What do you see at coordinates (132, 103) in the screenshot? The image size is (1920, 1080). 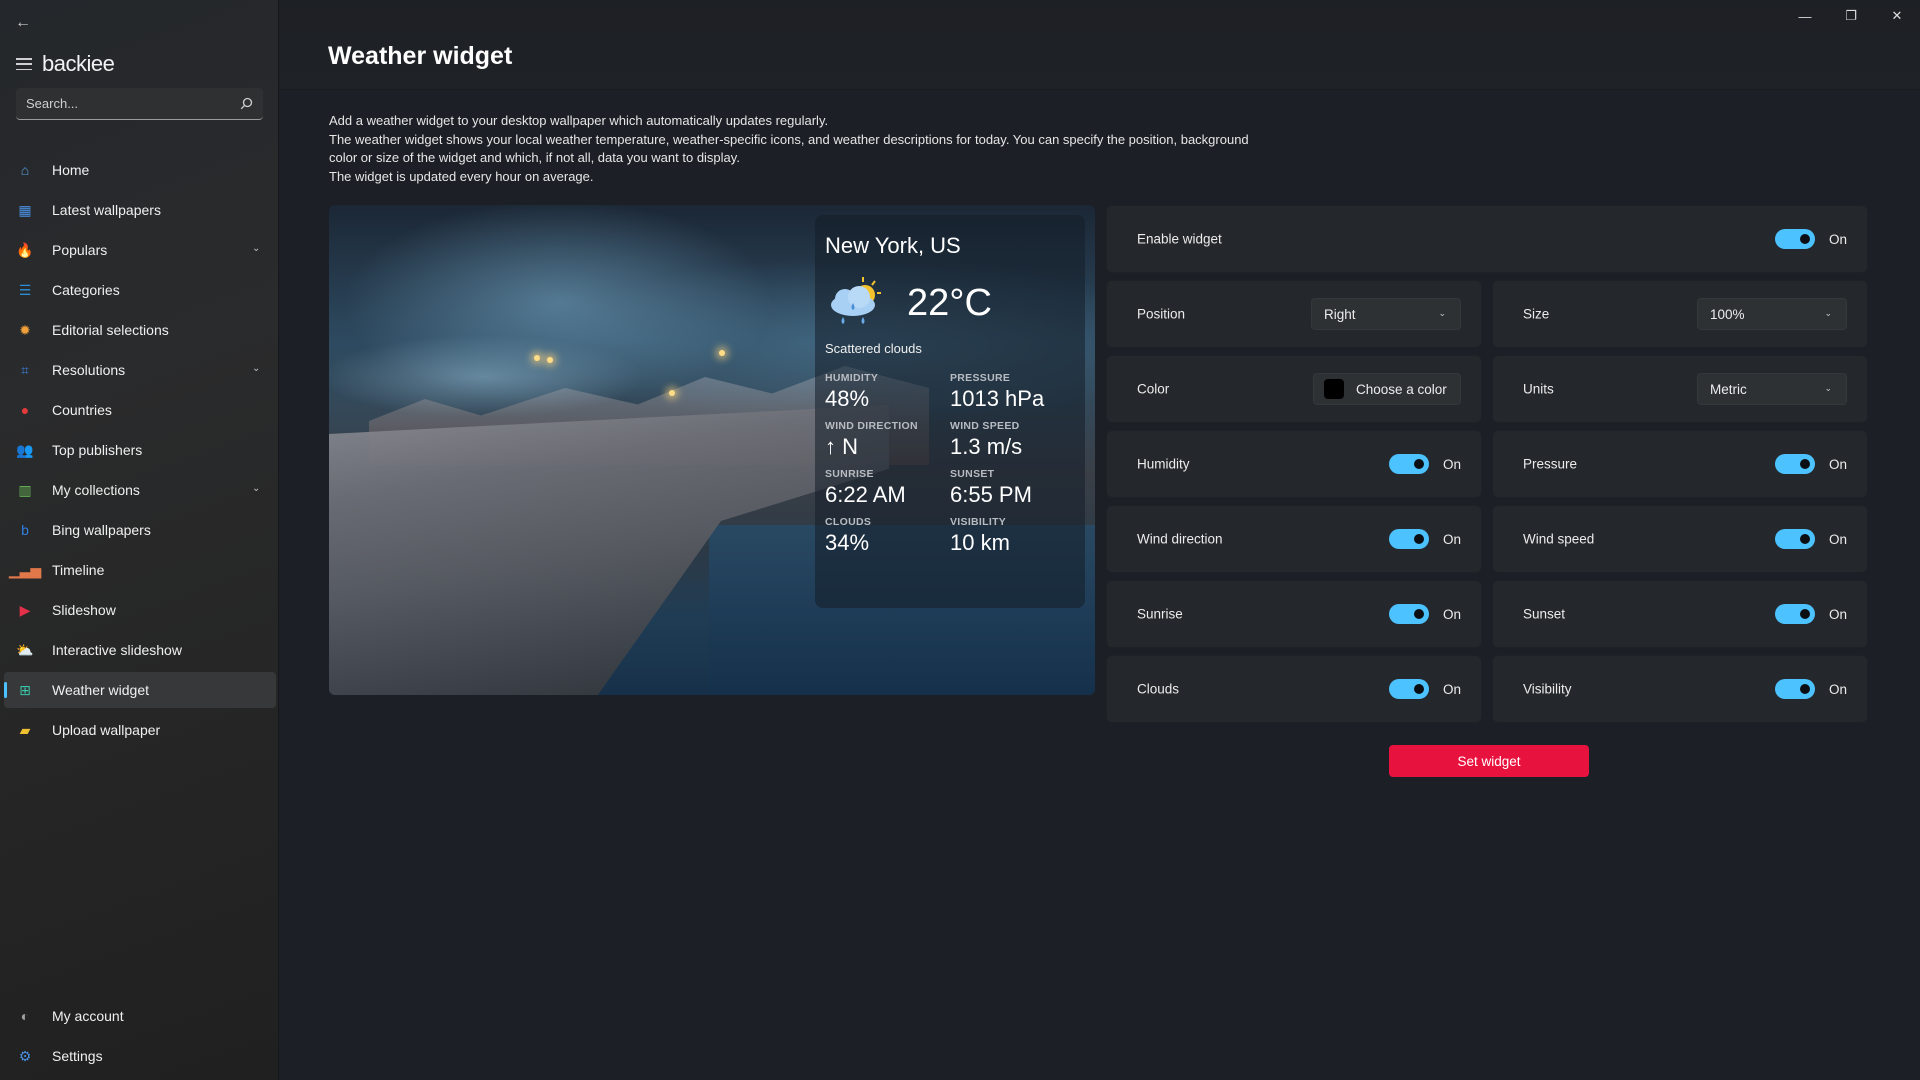 I see `search-input` at bounding box center [132, 103].